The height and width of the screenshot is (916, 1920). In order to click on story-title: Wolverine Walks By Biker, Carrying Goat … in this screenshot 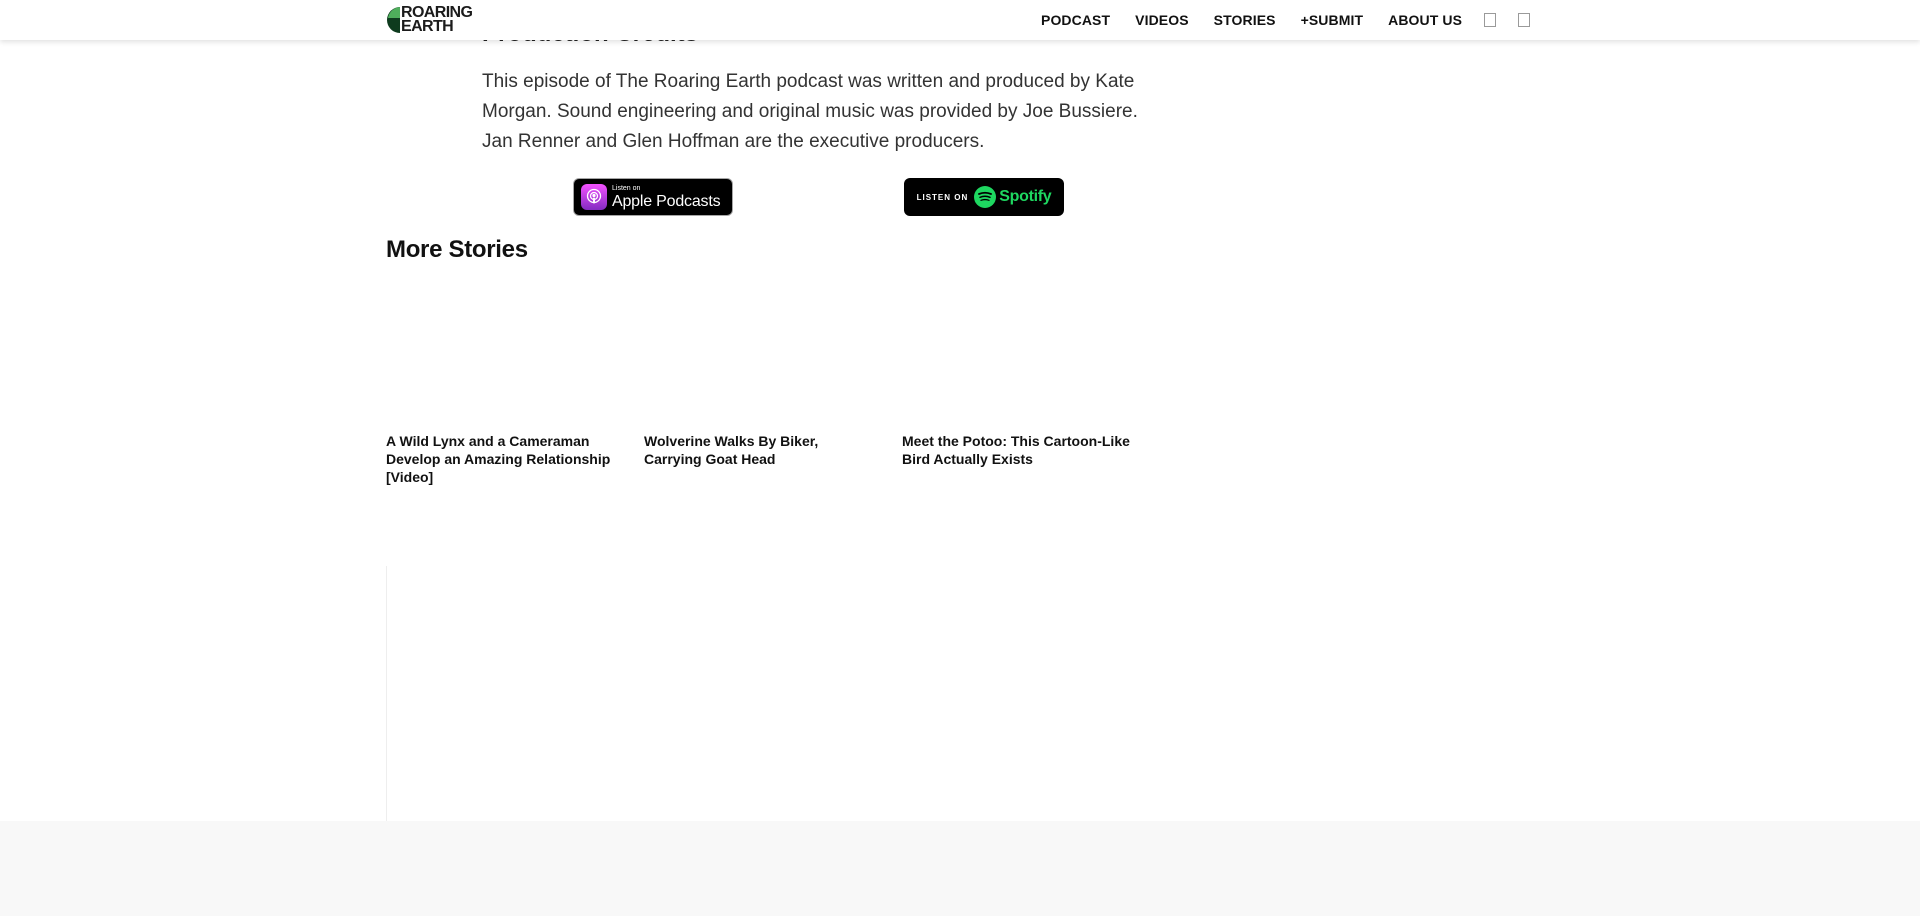, I will do `click(761, 450)`.